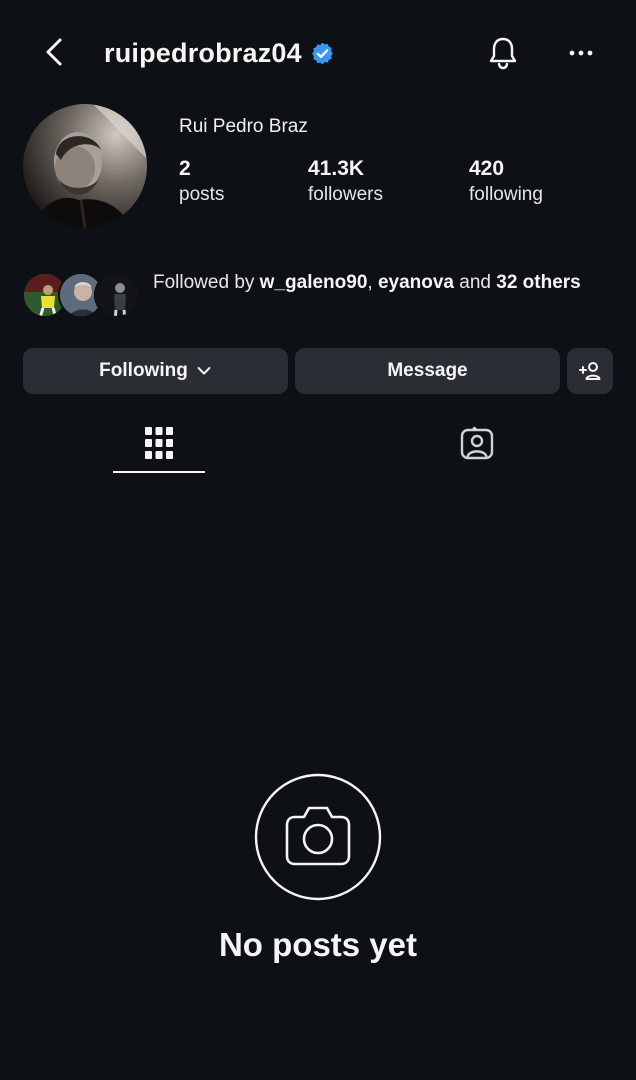 This screenshot has height=1080, width=636. I want to click on grid-icon, so click(159, 443).